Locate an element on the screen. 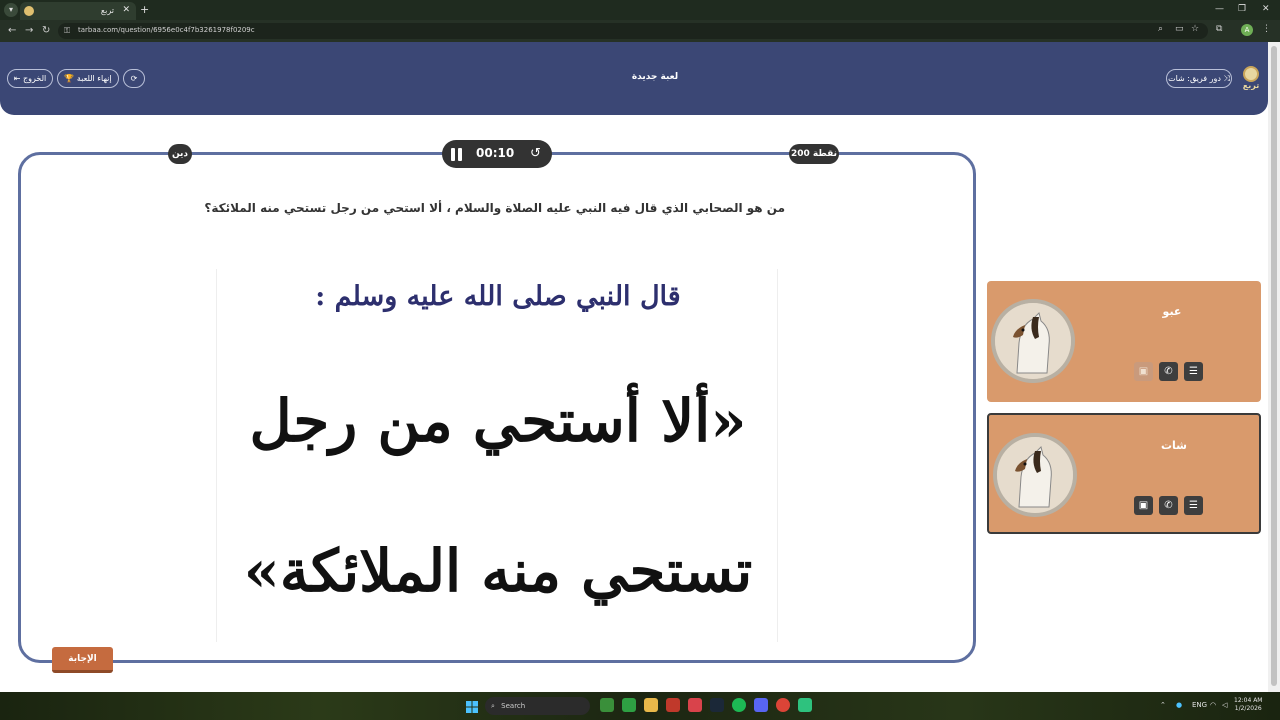 This screenshot has width=1280, height=720. image-heading: قال النبي صلى الله عليه وسلم : is located at coordinates (498, 296).